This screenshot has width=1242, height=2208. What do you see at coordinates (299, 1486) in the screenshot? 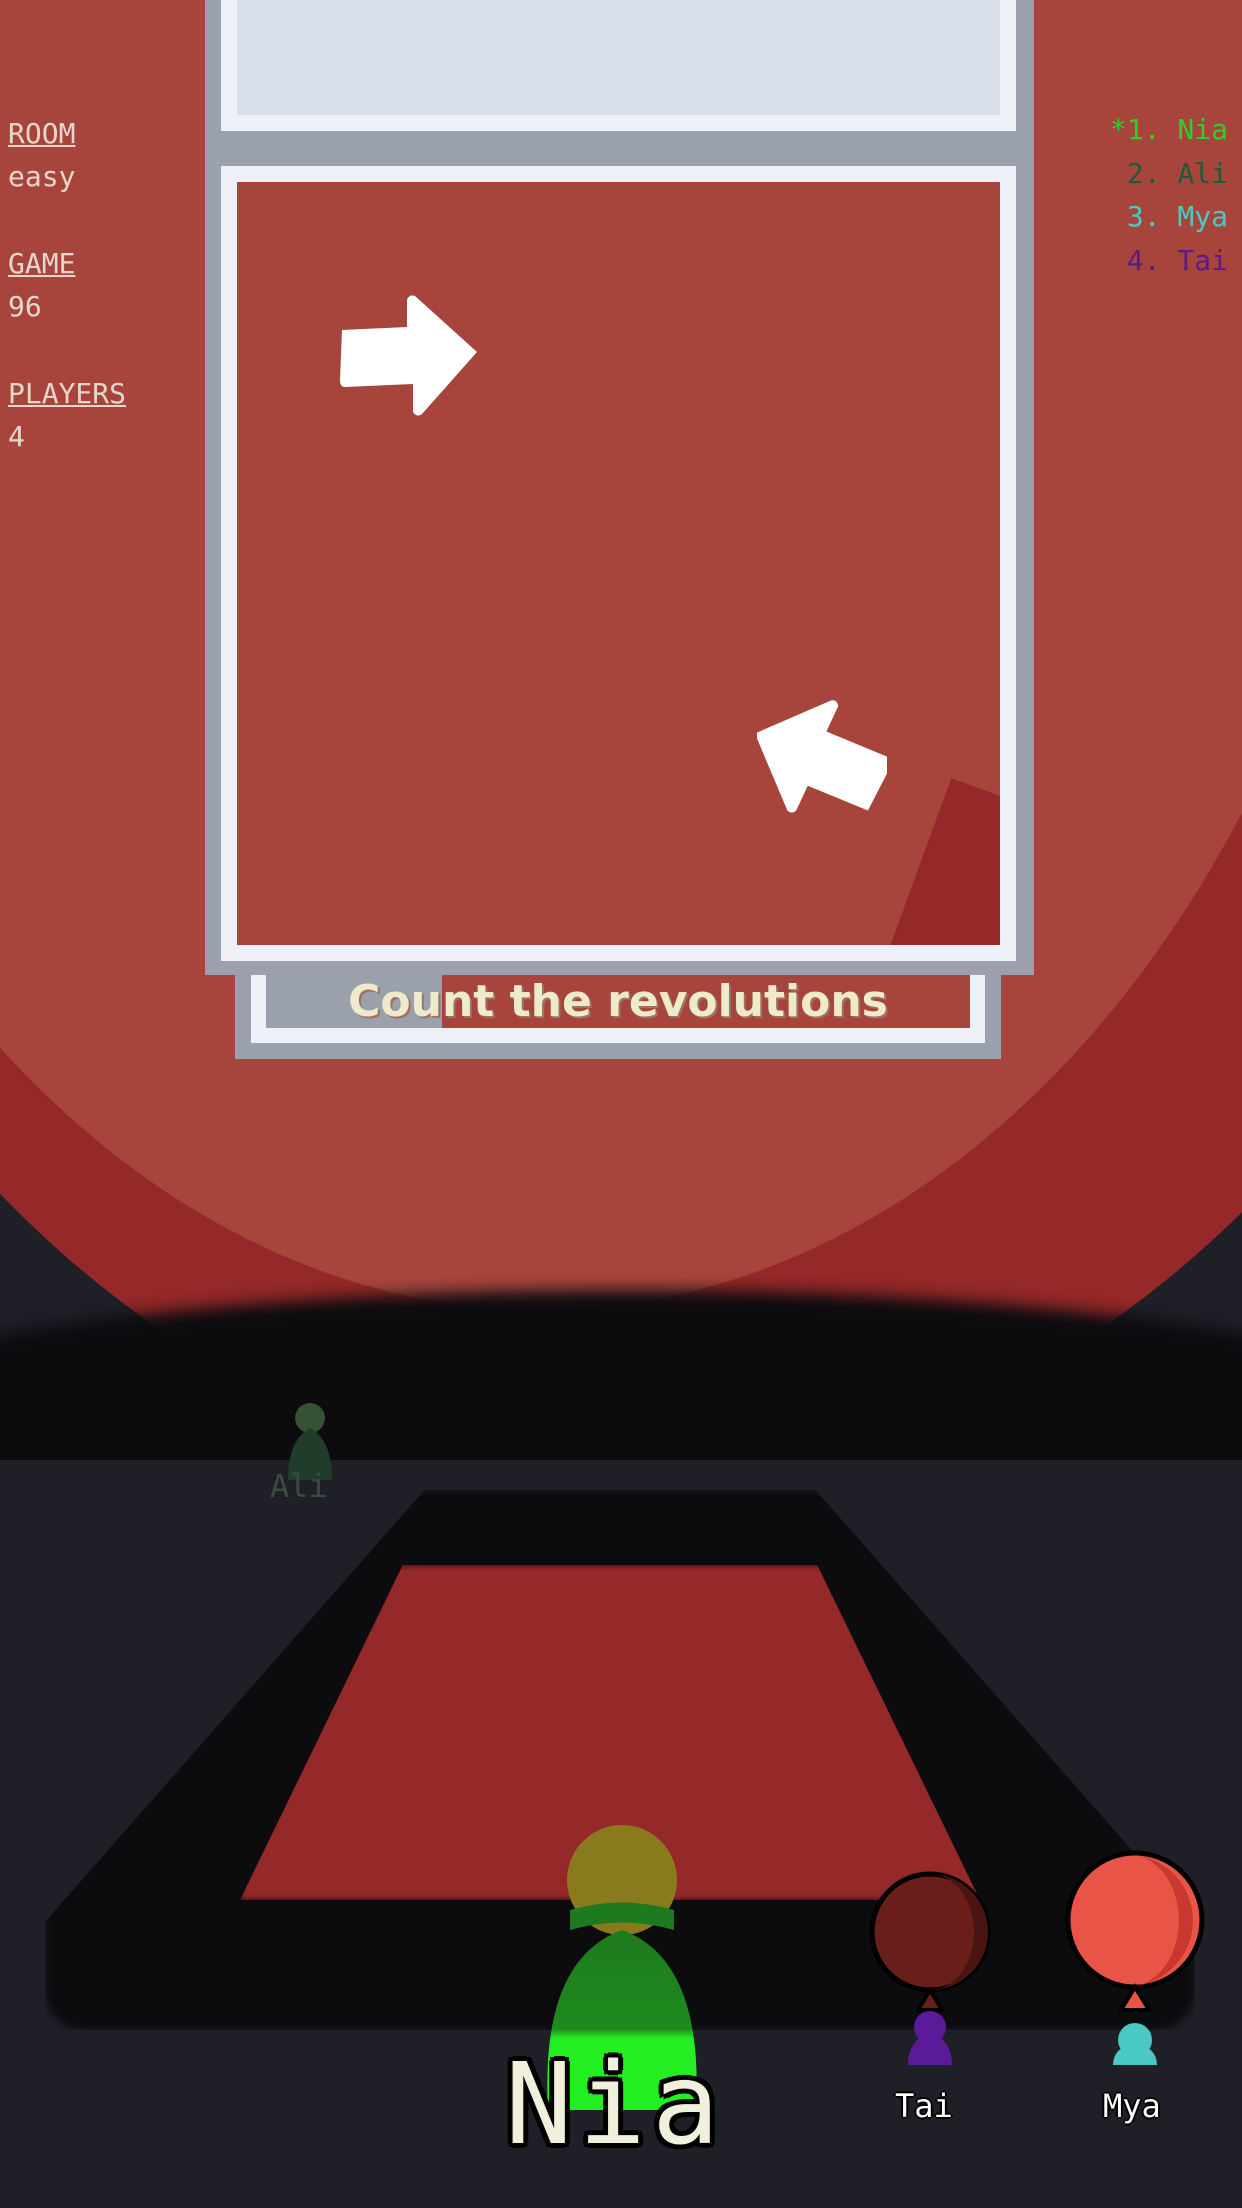
I see `player-ali-name: Ali` at bounding box center [299, 1486].